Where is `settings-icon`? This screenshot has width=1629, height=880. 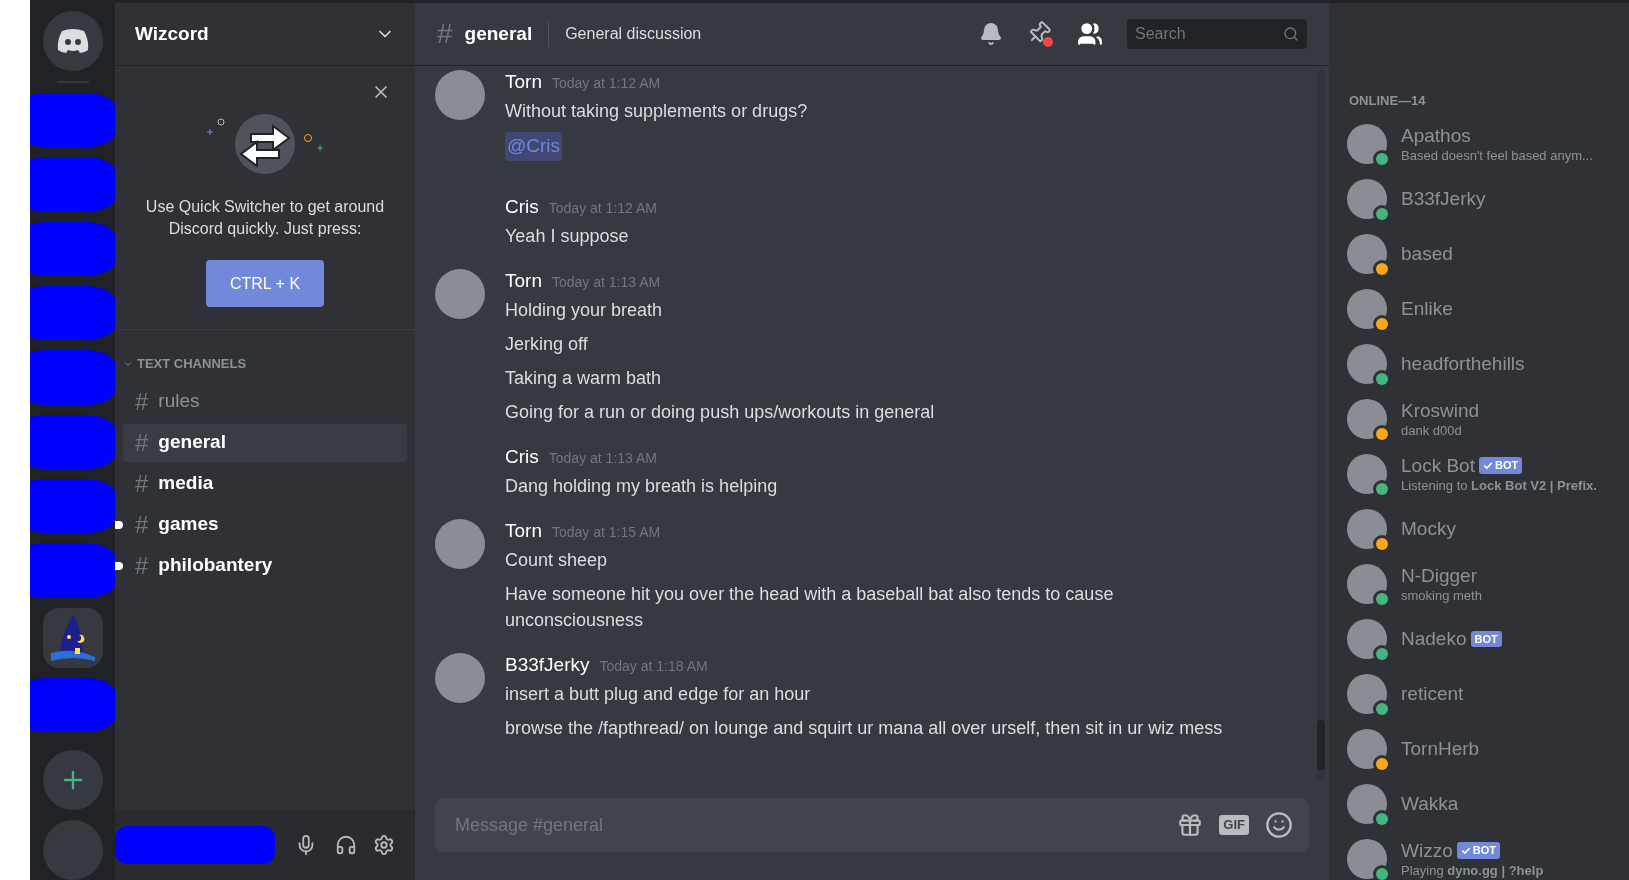 settings-icon is located at coordinates (384, 845).